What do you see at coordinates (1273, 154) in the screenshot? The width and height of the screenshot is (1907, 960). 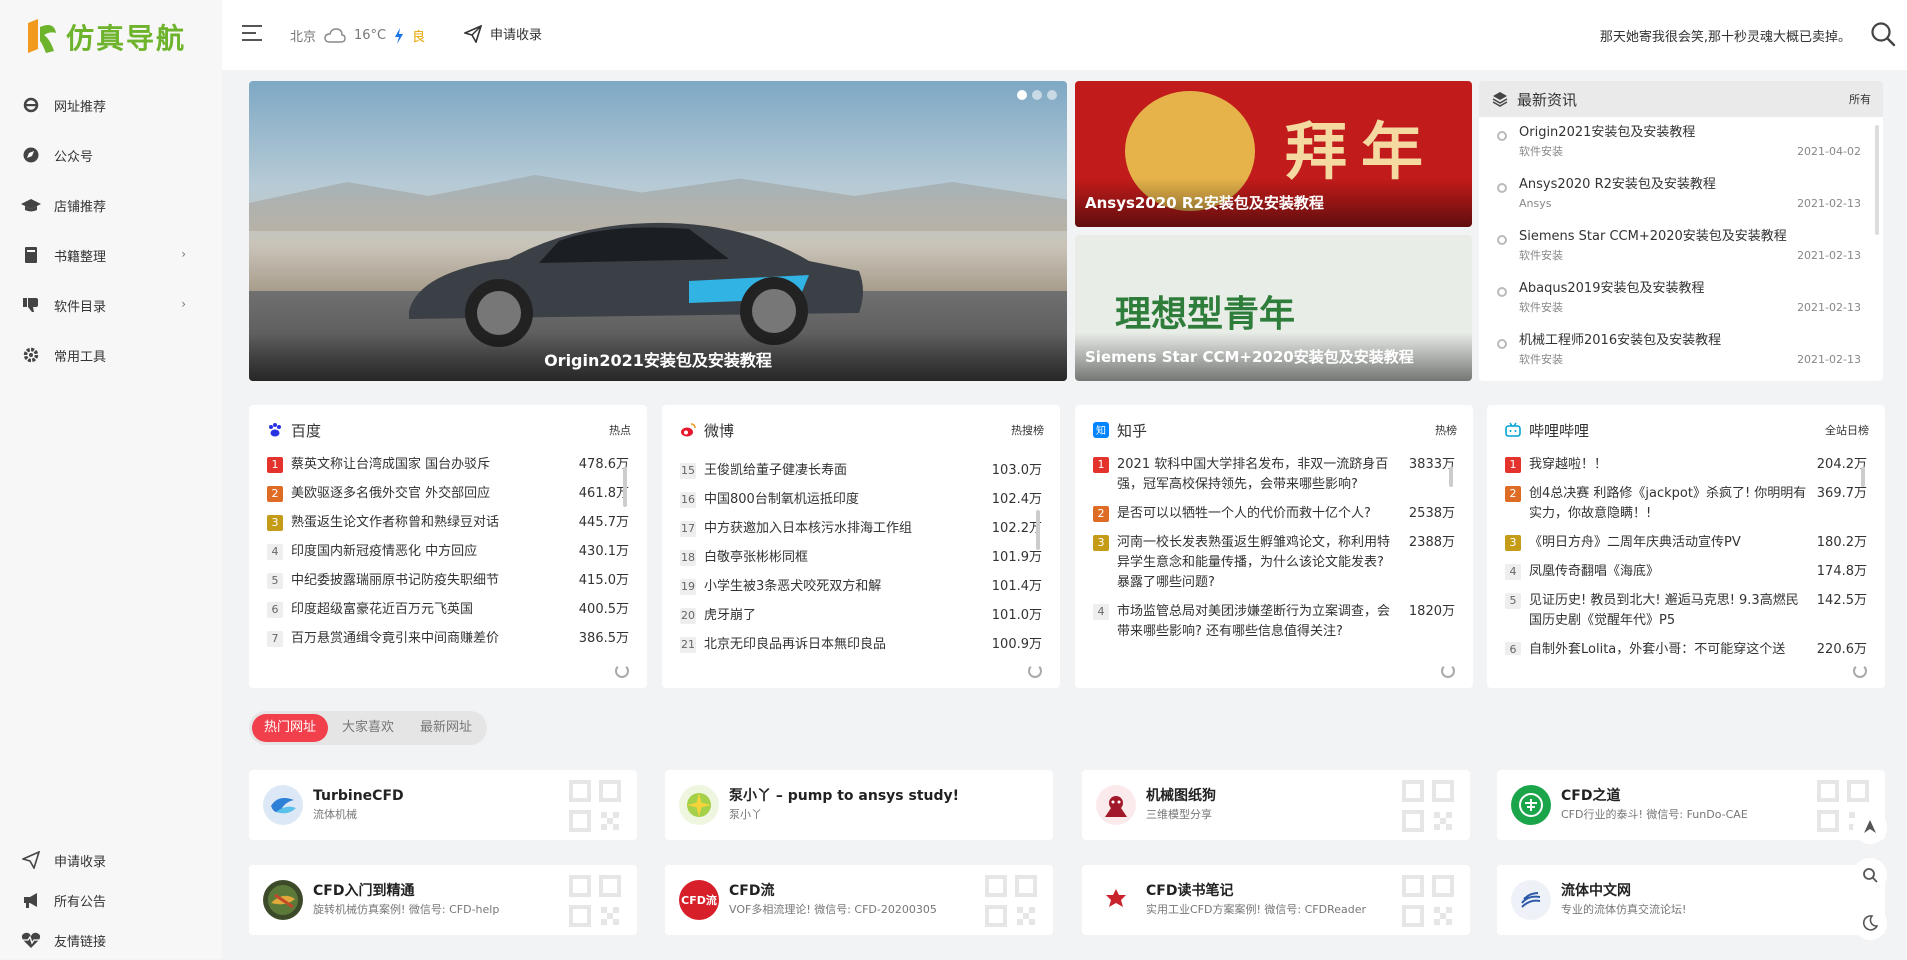 I see `hero-tile-ansys: 拜年 Ansys2020 R2安装包及安装教程` at bounding box center [1273, 154].